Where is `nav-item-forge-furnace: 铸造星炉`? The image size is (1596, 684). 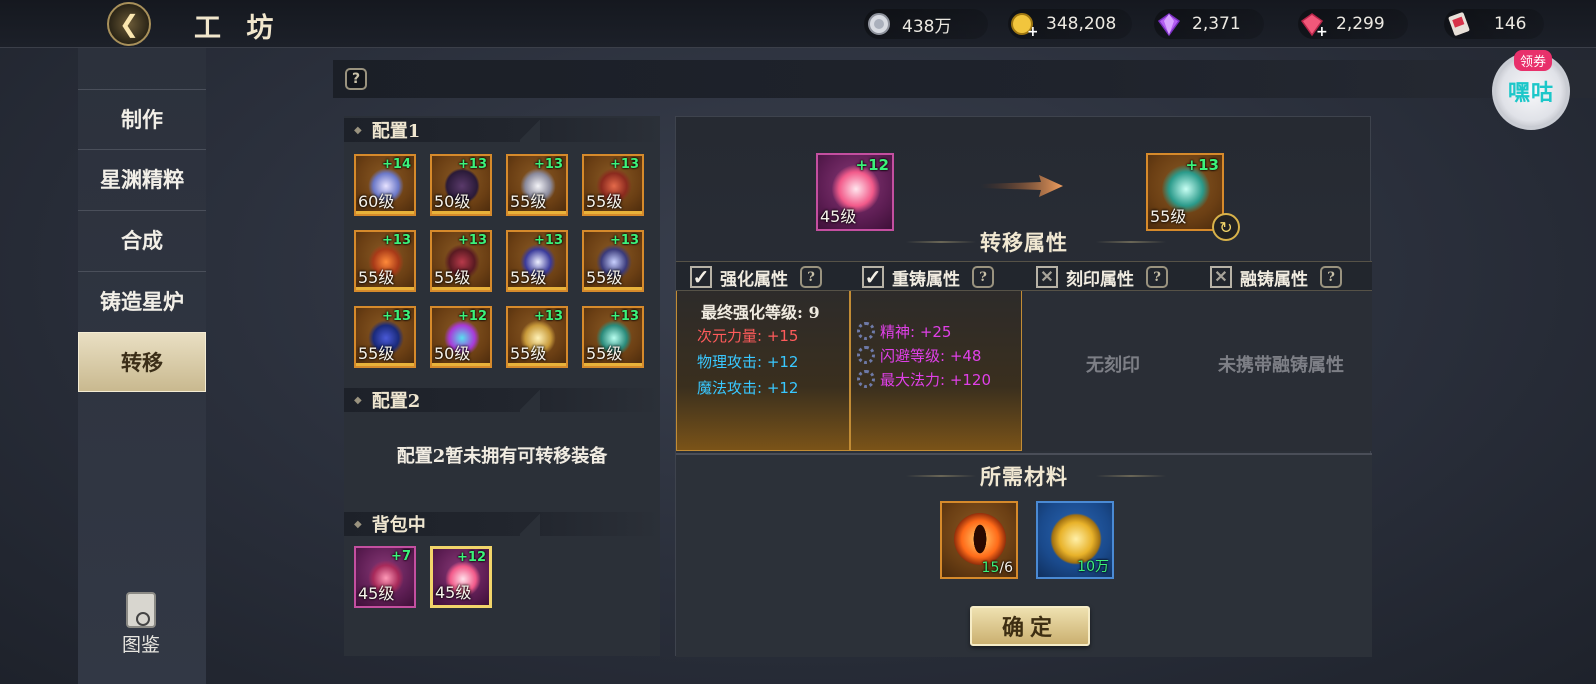
nav-item-forge-furnace: 铸造星炉 is located at coordinates (142, 300).